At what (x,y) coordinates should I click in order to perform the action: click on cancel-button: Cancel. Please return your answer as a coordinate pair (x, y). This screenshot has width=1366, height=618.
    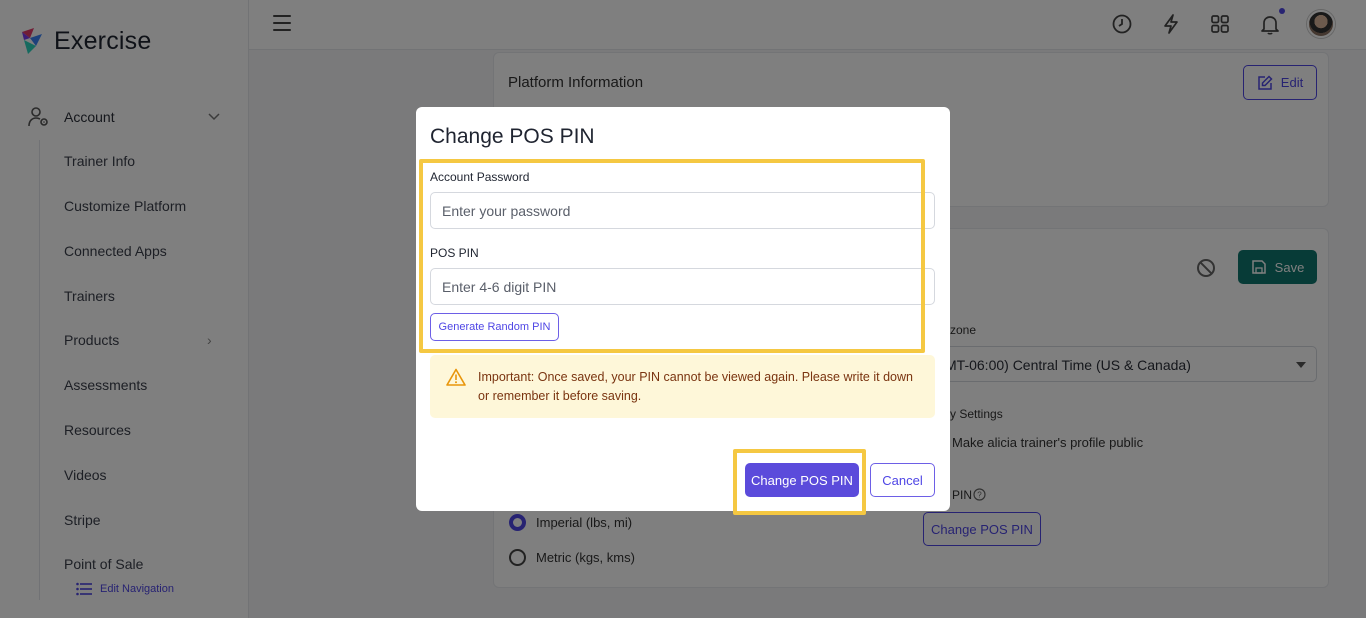
    Looking at the image, I should click on (902, 480).